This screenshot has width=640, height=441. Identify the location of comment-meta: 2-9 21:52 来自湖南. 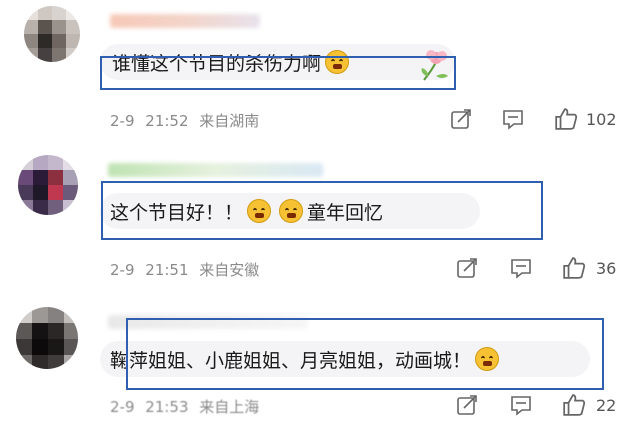
(187, 120).